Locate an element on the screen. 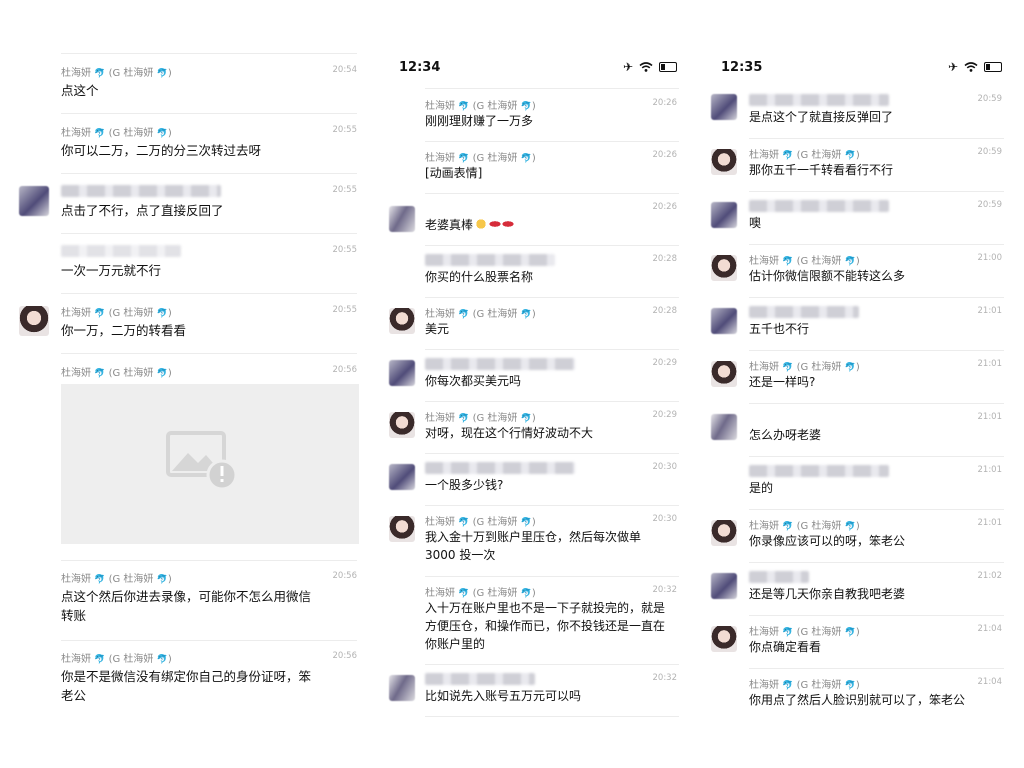  status-bar: 12:34 ✈ is located at coordinates (535, 67).